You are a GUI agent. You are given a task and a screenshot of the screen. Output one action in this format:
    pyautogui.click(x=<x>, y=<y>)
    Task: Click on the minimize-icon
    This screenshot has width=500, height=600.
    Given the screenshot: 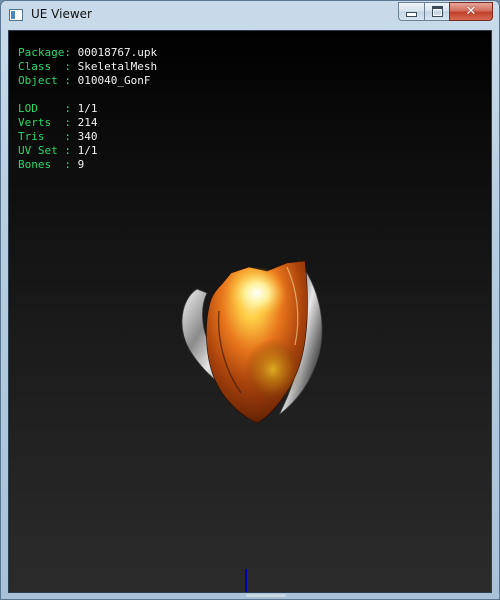 What is the action you would take?
    pyautogui.click(x=411, y=14)
    